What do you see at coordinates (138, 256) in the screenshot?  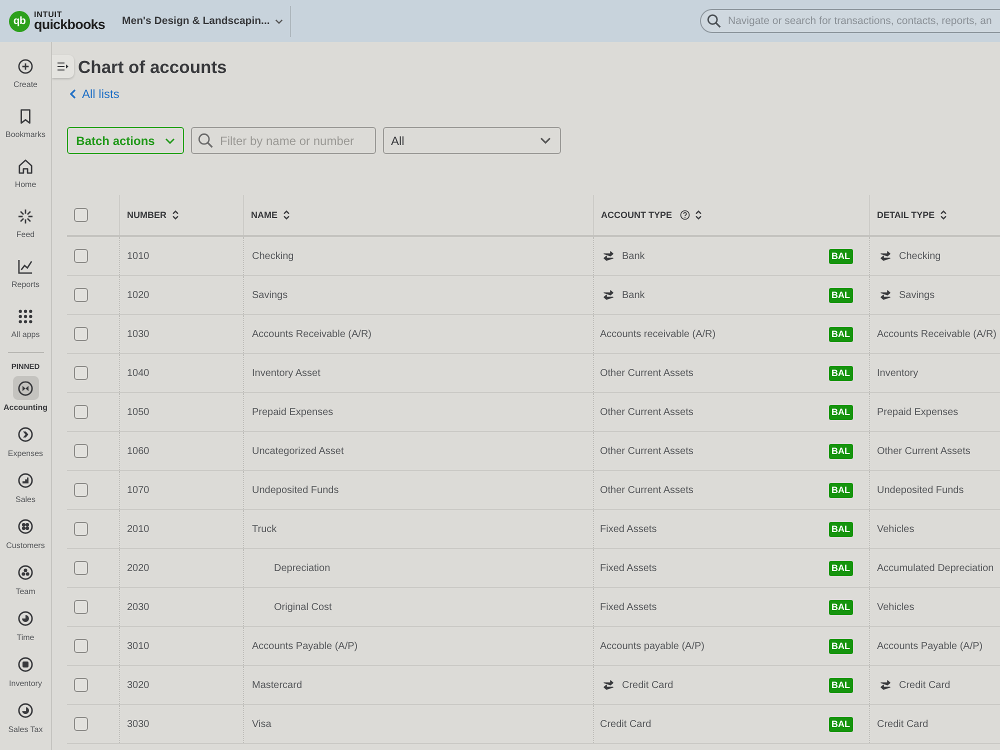 I see `account-number: 1010` at bounding box center [138, 256].